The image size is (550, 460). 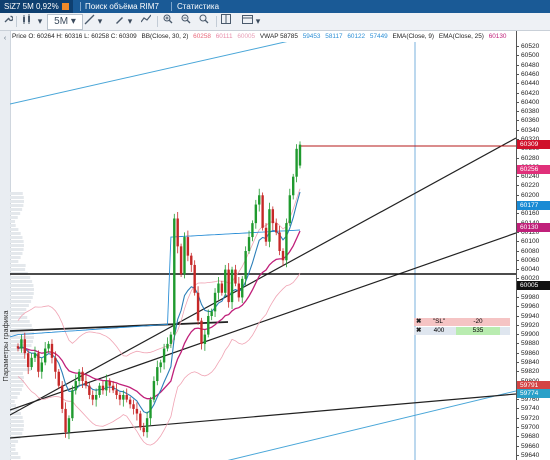 What do you see at coordinates (65, 6) in the screenshot?
I see `tab-close-icon` at bounding box center [65, 6].